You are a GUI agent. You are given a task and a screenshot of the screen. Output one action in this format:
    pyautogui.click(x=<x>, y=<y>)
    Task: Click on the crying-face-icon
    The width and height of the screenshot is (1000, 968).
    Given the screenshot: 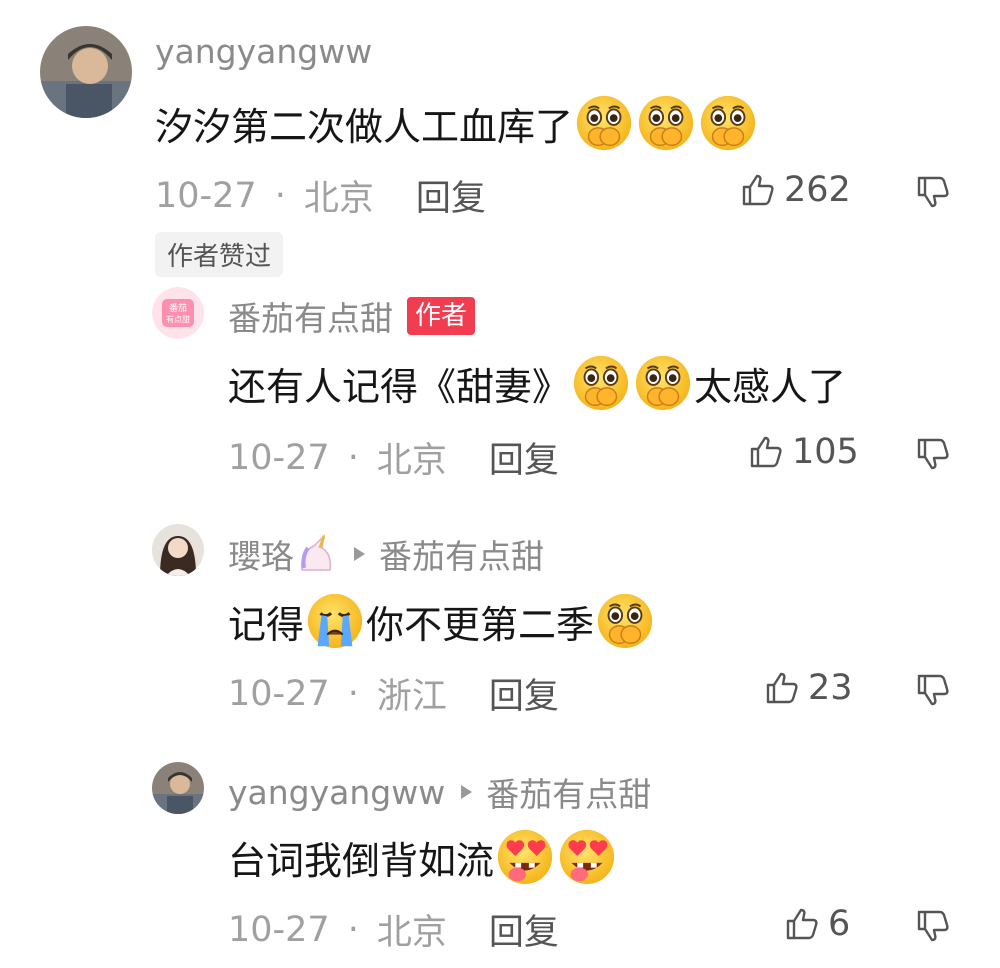 What is the action you would take?
    pyautogui.click(x=335, y=621)
    